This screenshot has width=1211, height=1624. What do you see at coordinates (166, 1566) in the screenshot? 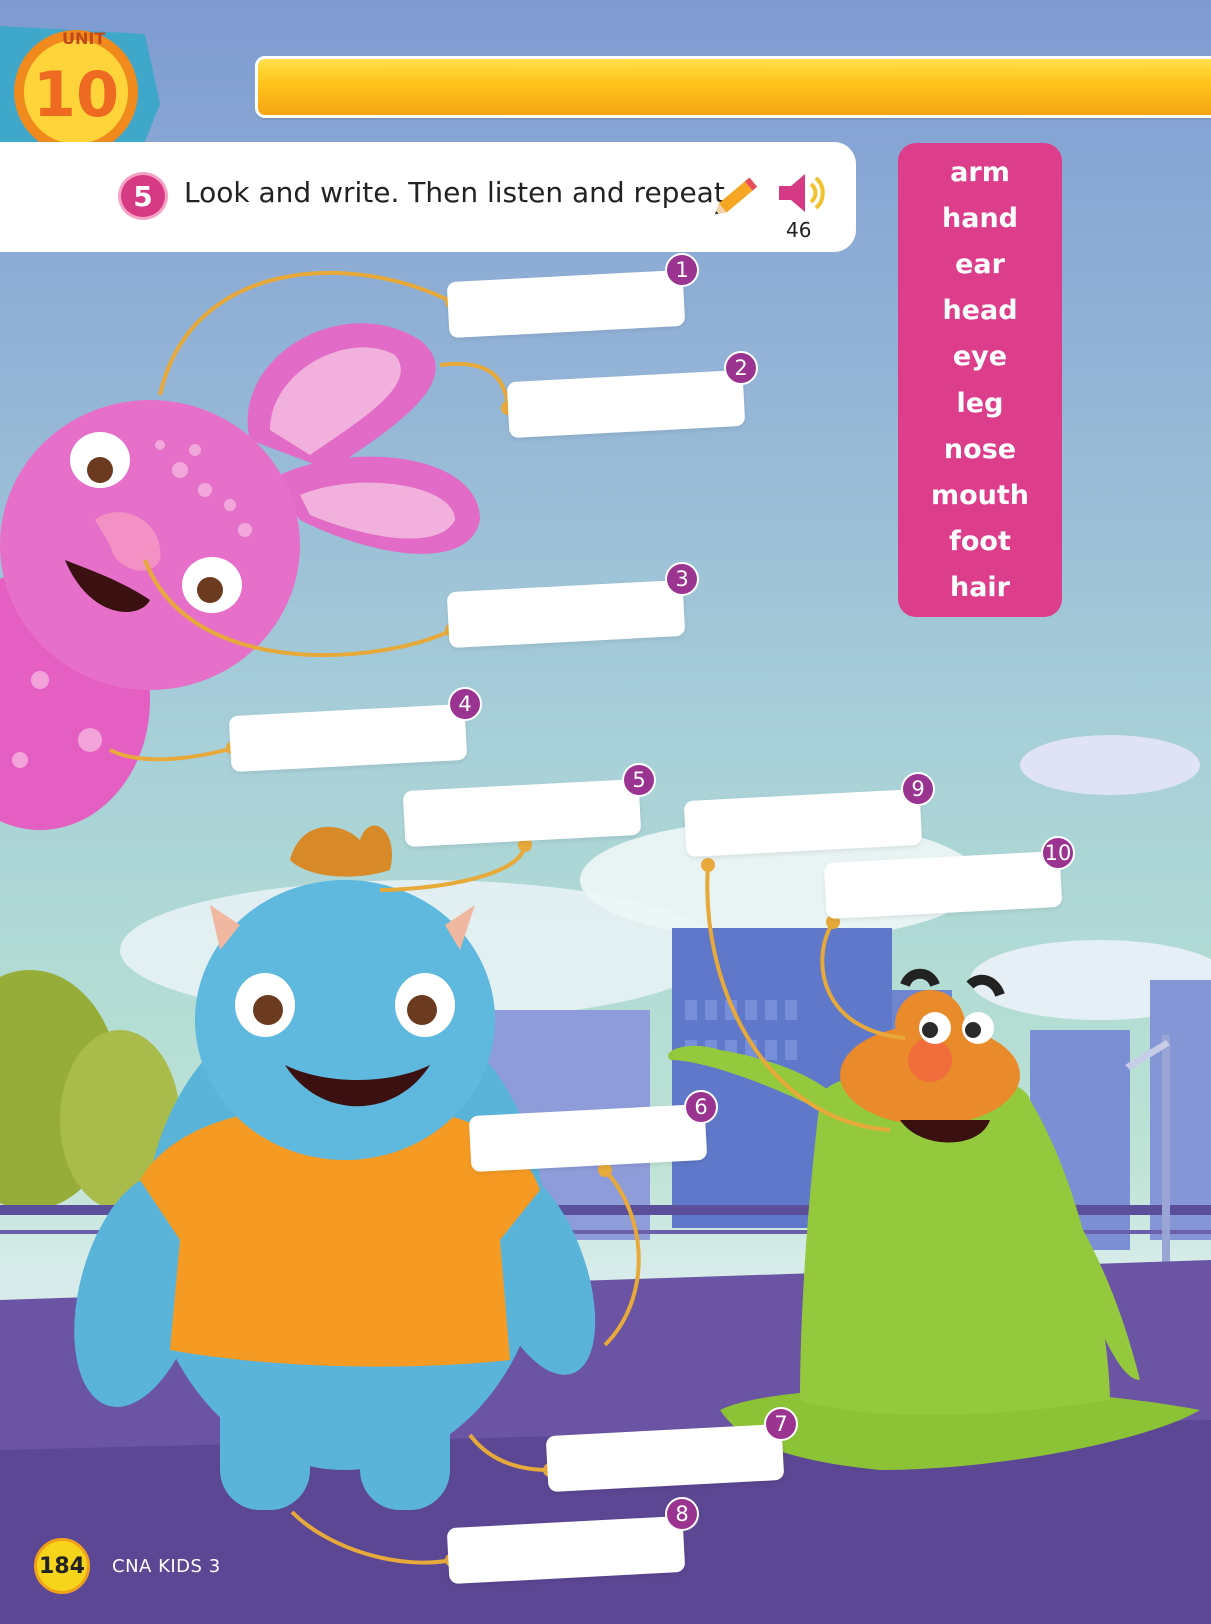
I see `book-title: CNA KIDS 3` at bounding box center [166, 1566].